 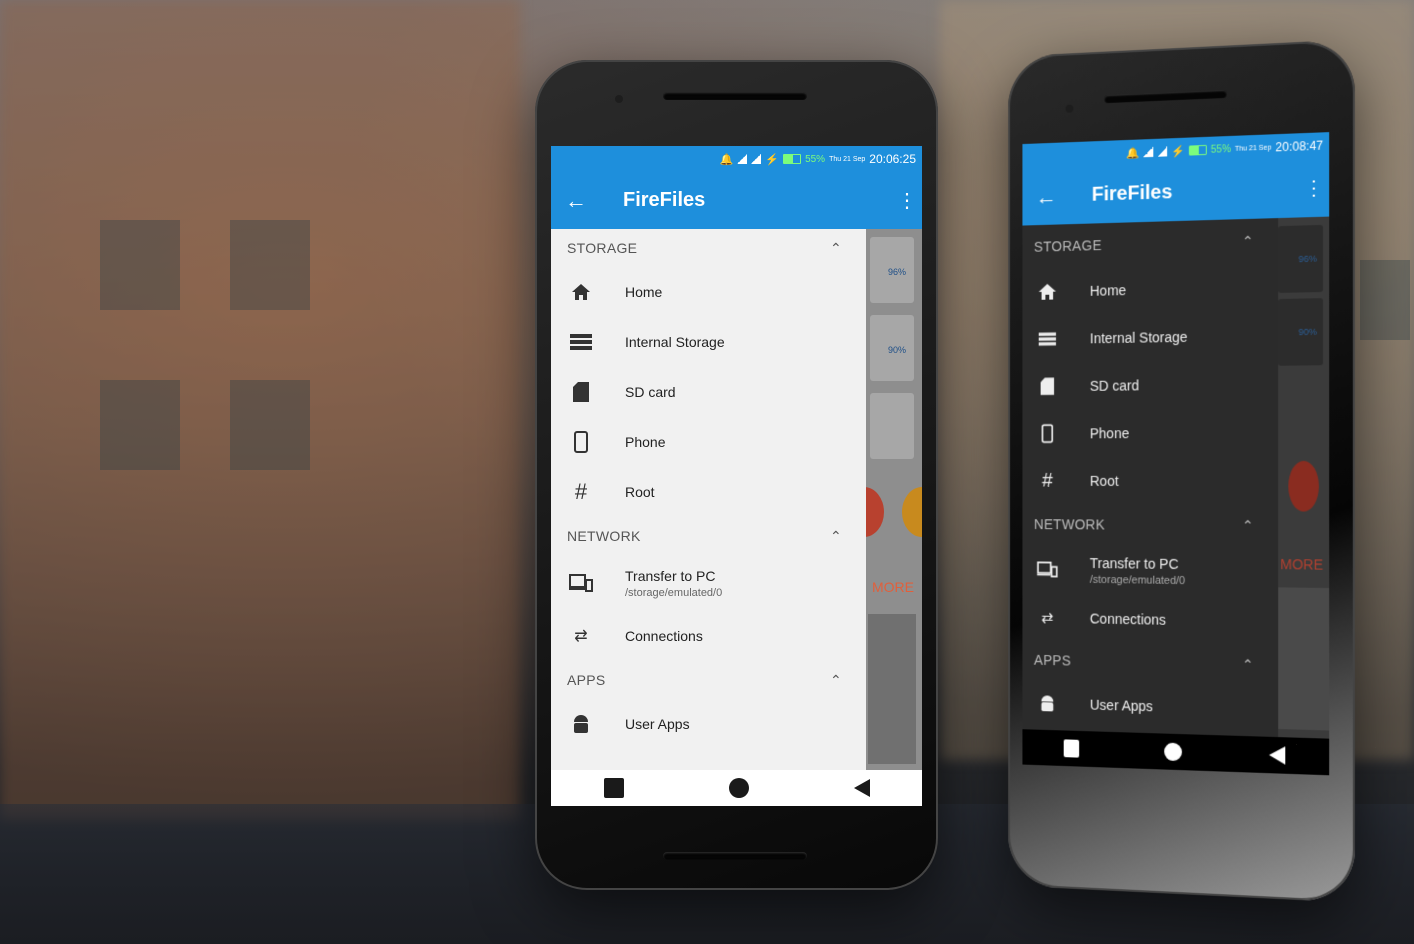 What do you see at coordinates (1047, 570) in the screenshot?
I see `devices-icon` at bounding box center [1047, 570].